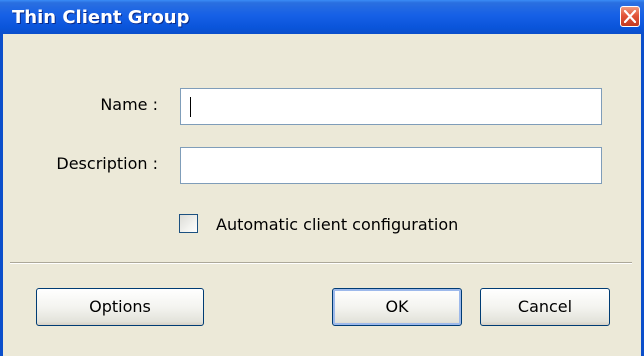  Describe the element at coordinates (188, 223) in the screenshot. I see `auto-config-checkbox` at that location.